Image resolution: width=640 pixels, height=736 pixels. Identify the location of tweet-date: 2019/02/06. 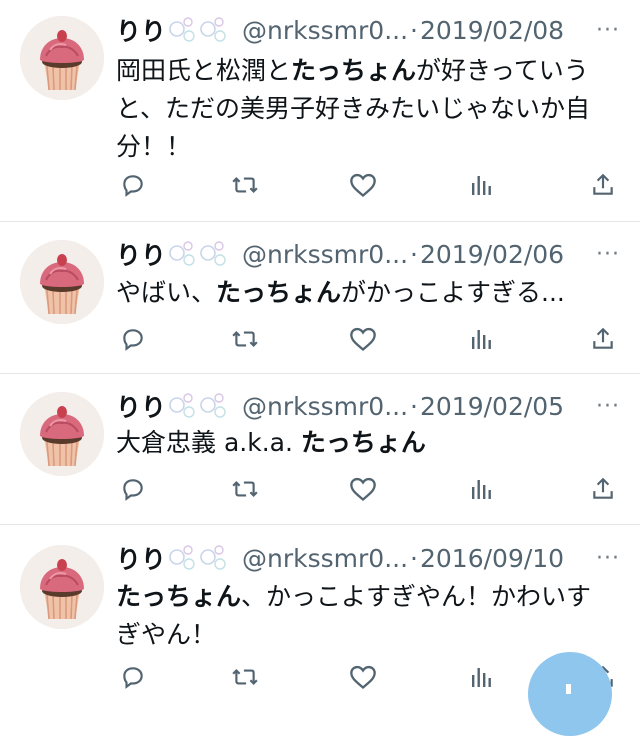
(492, 254).